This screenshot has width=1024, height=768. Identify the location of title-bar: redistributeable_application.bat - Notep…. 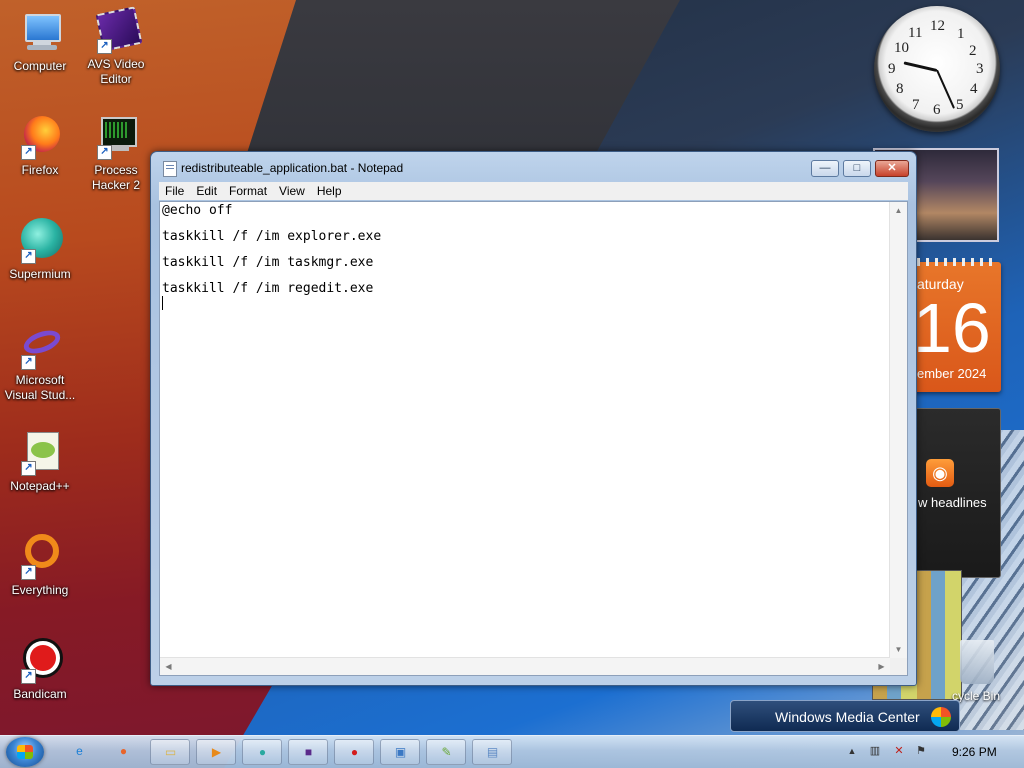
(533, 167).